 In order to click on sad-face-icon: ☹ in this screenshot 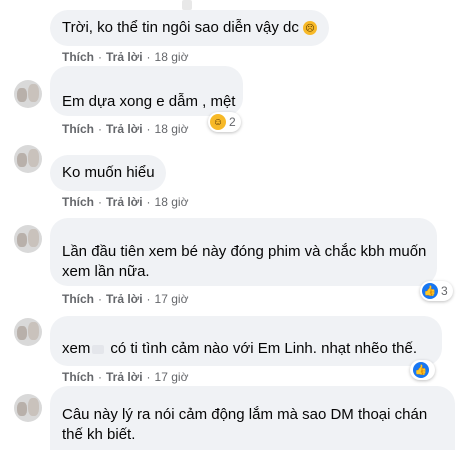, I will do `click(309, 28)`.